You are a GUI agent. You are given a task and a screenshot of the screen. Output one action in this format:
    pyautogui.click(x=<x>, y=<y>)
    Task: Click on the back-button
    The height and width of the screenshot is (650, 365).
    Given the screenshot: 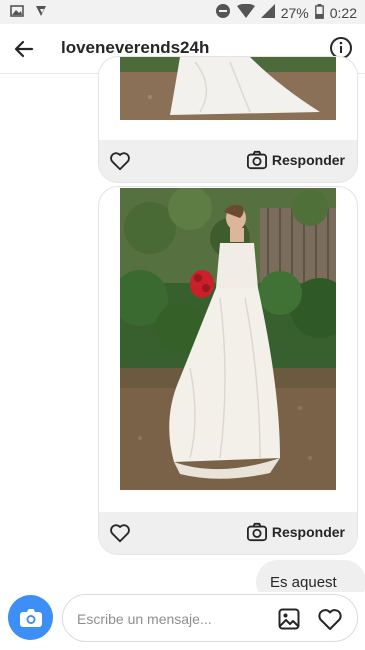 What is the action you would take?
    pyautogui.click(x=24, y=49)
    